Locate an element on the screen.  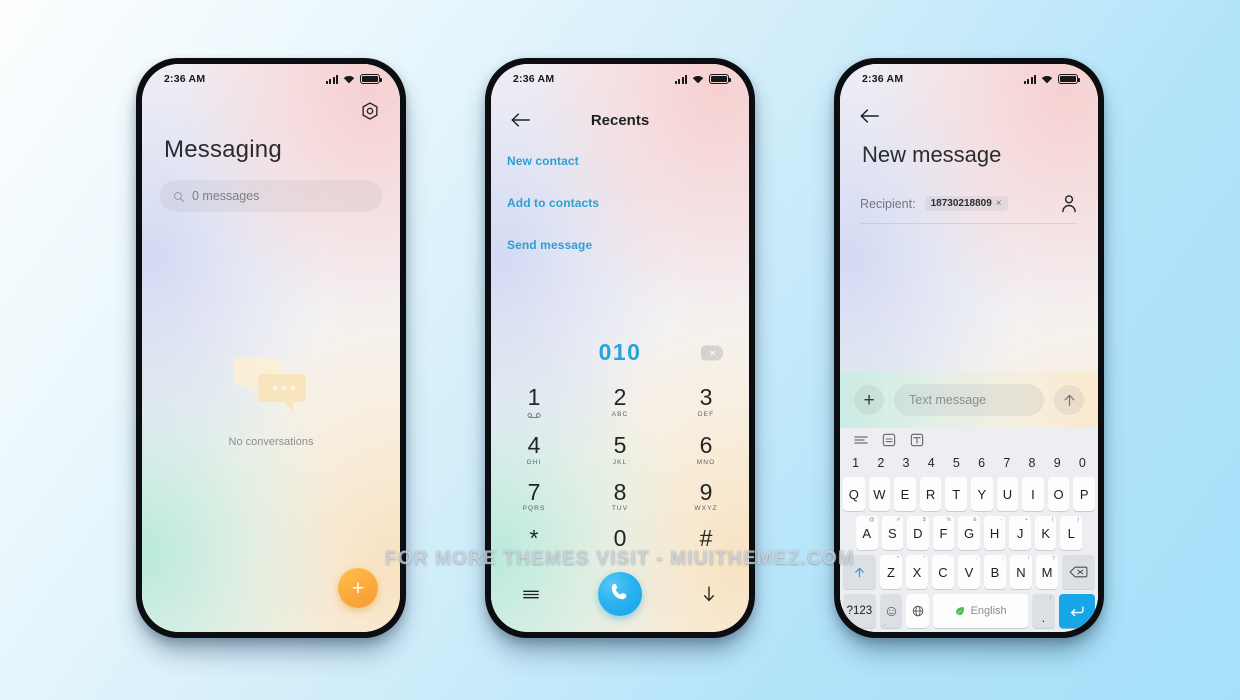
key-w: W is located at coordinates (879, 494).